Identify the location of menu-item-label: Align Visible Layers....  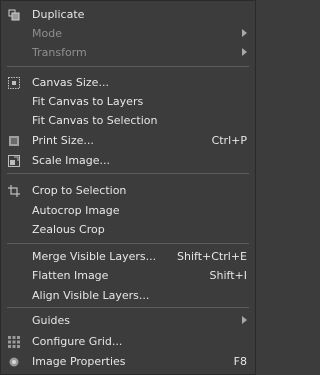
(91, 295).